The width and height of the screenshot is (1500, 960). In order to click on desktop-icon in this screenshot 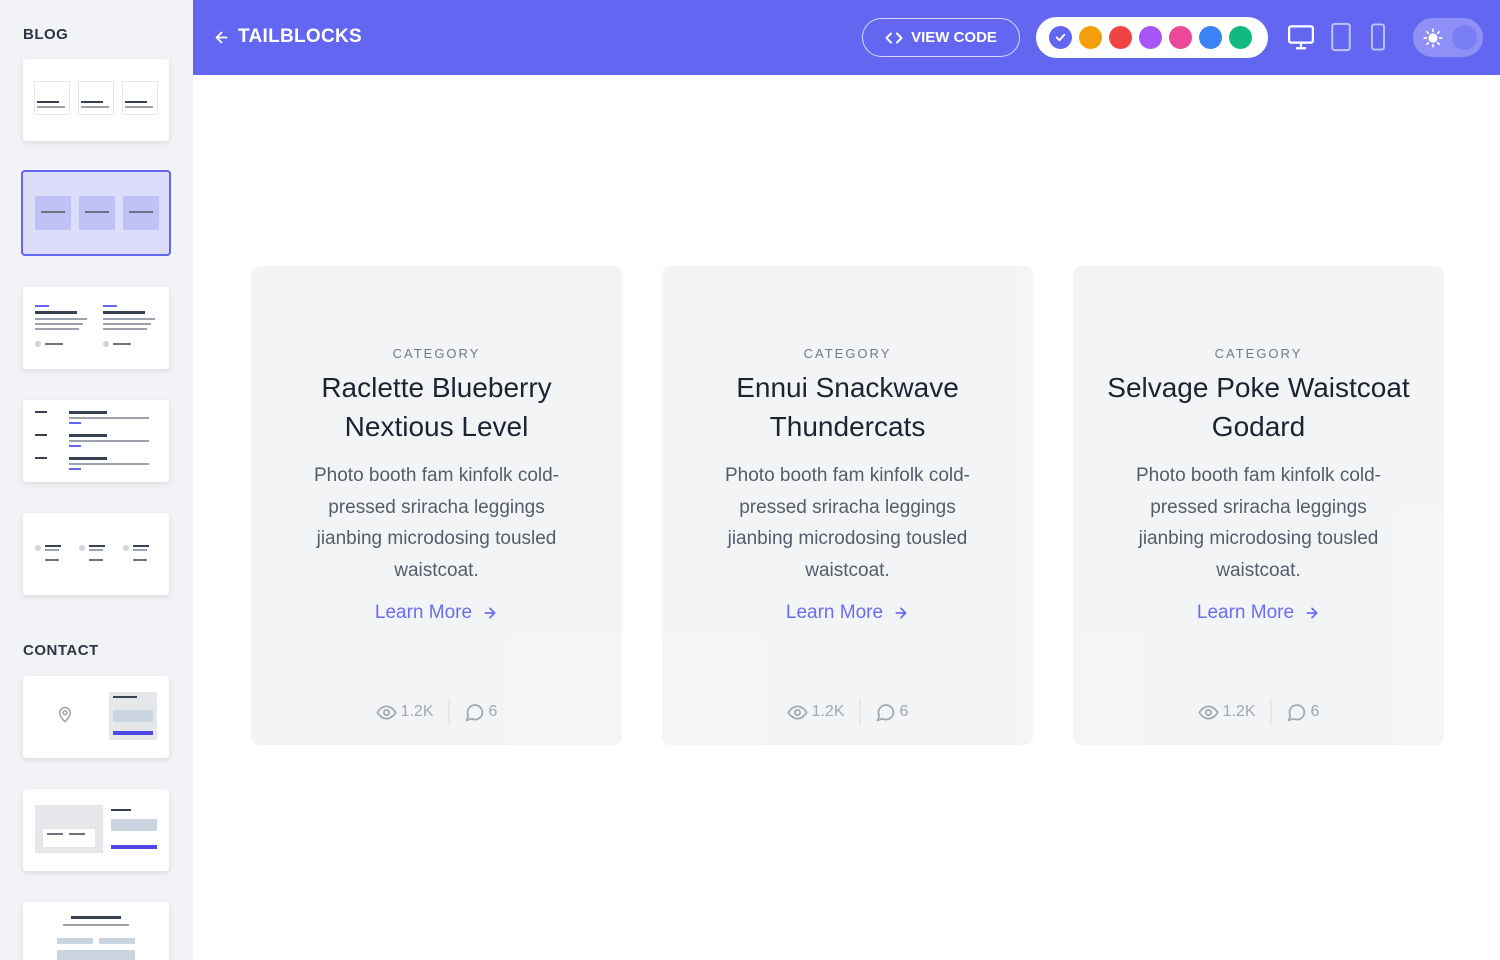, I will do `click(1301, 37)`.